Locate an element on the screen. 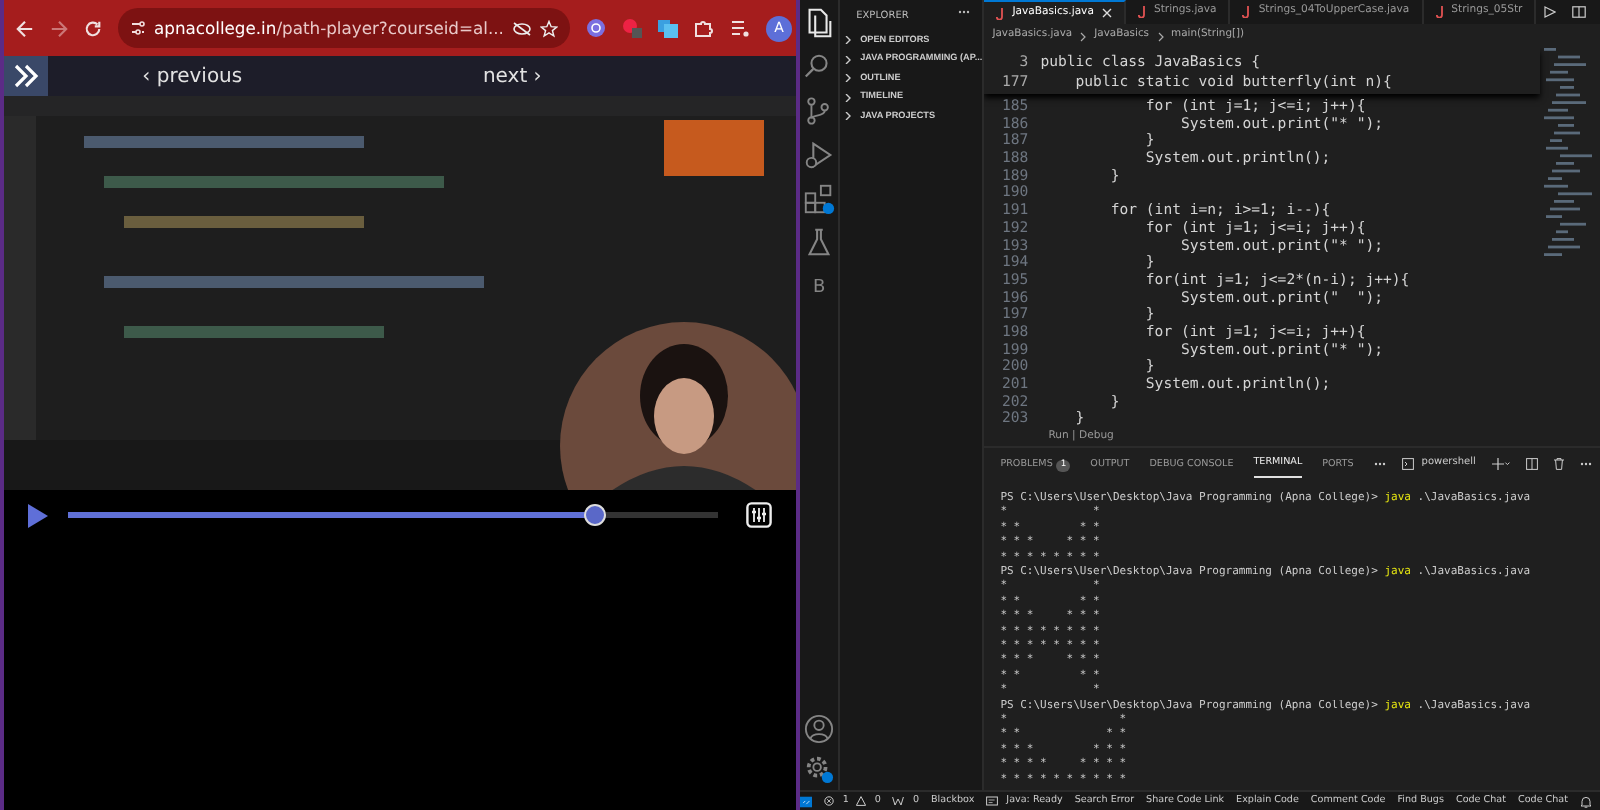 This screenshot has height=810, width=1600. antenna-icon is located at coordinates (898, 801).